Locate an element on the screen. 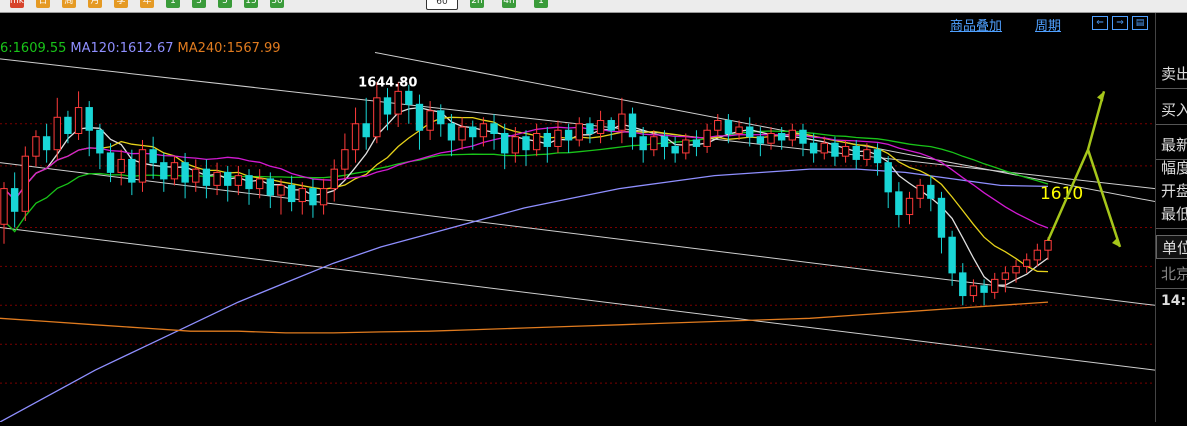 This screenshot has width=1187, height=426. ma-legend-item: MA120:1612.67 is located at coordinates (122, 48).